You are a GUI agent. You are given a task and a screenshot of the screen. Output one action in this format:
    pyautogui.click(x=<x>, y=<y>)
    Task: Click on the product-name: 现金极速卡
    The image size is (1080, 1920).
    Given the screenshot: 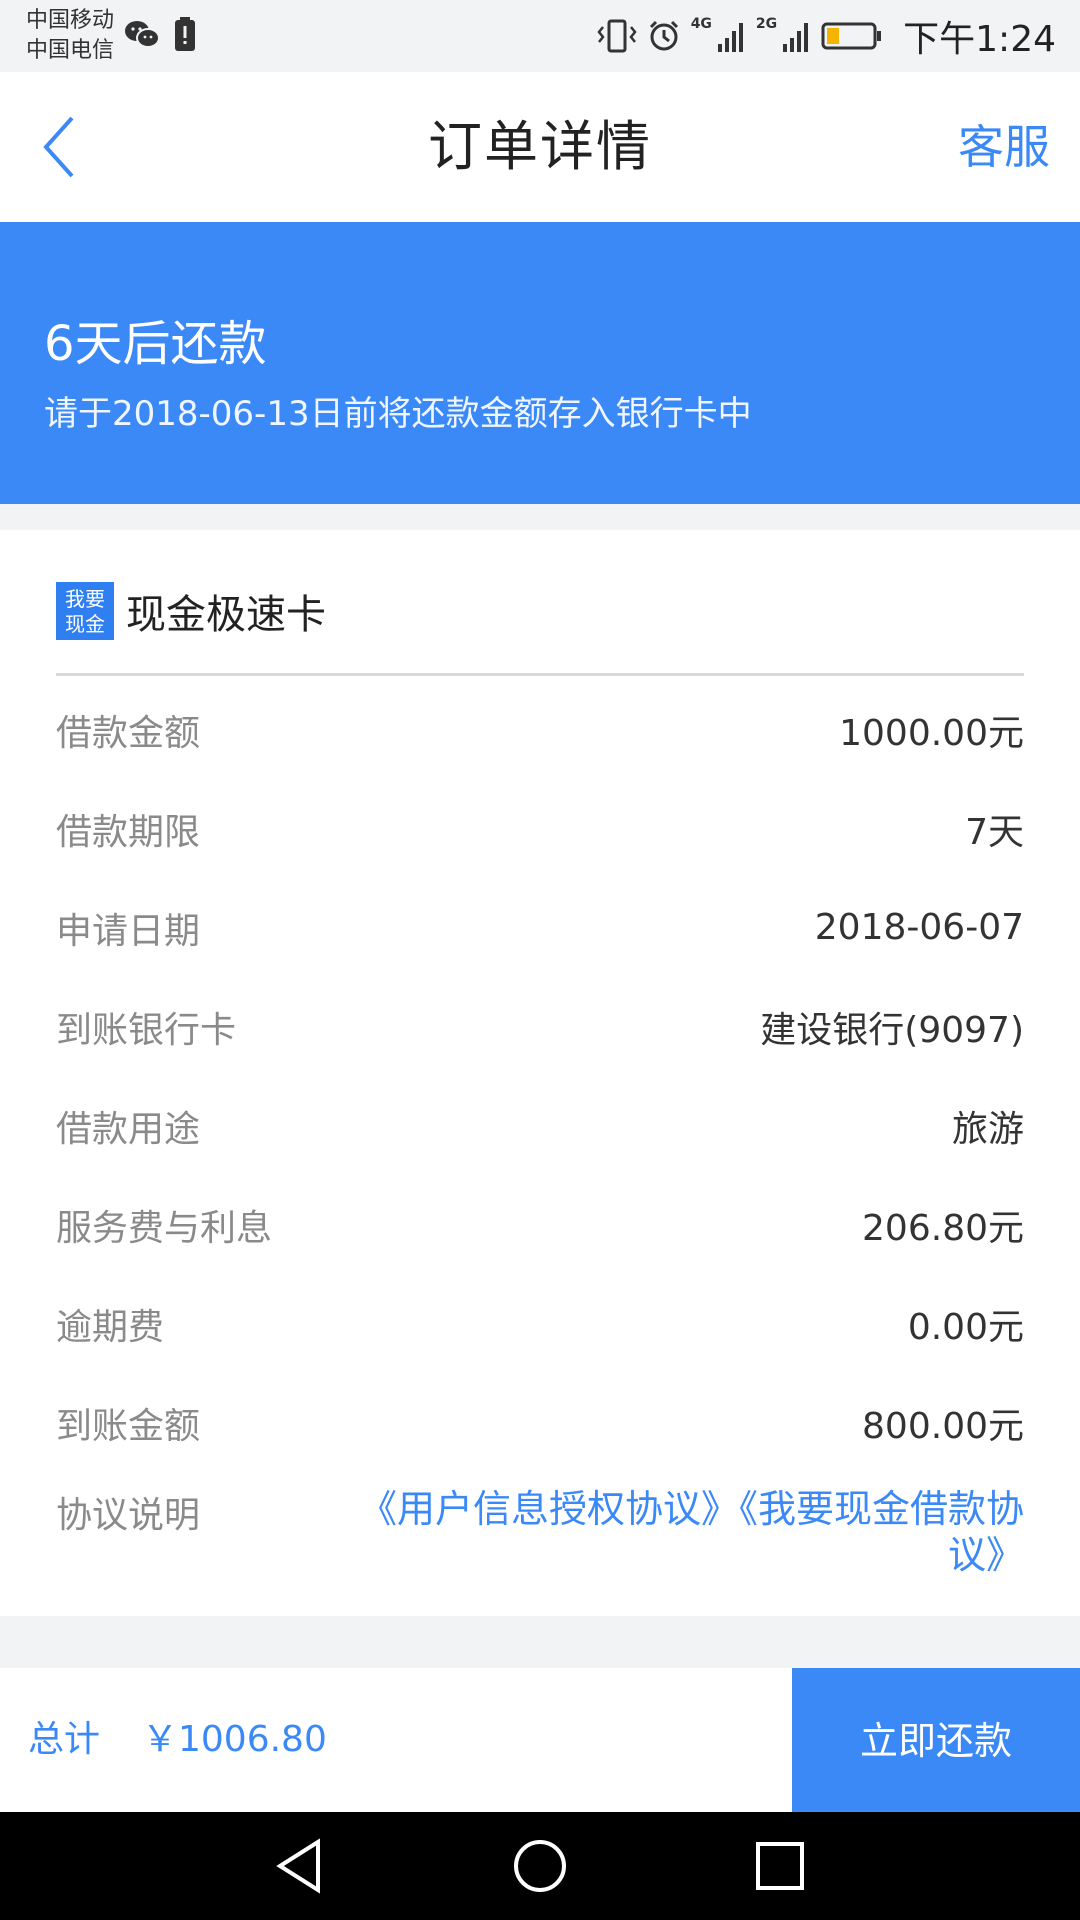 What is the action you would take?
    pyautogui.click(x=226, y=615)
    